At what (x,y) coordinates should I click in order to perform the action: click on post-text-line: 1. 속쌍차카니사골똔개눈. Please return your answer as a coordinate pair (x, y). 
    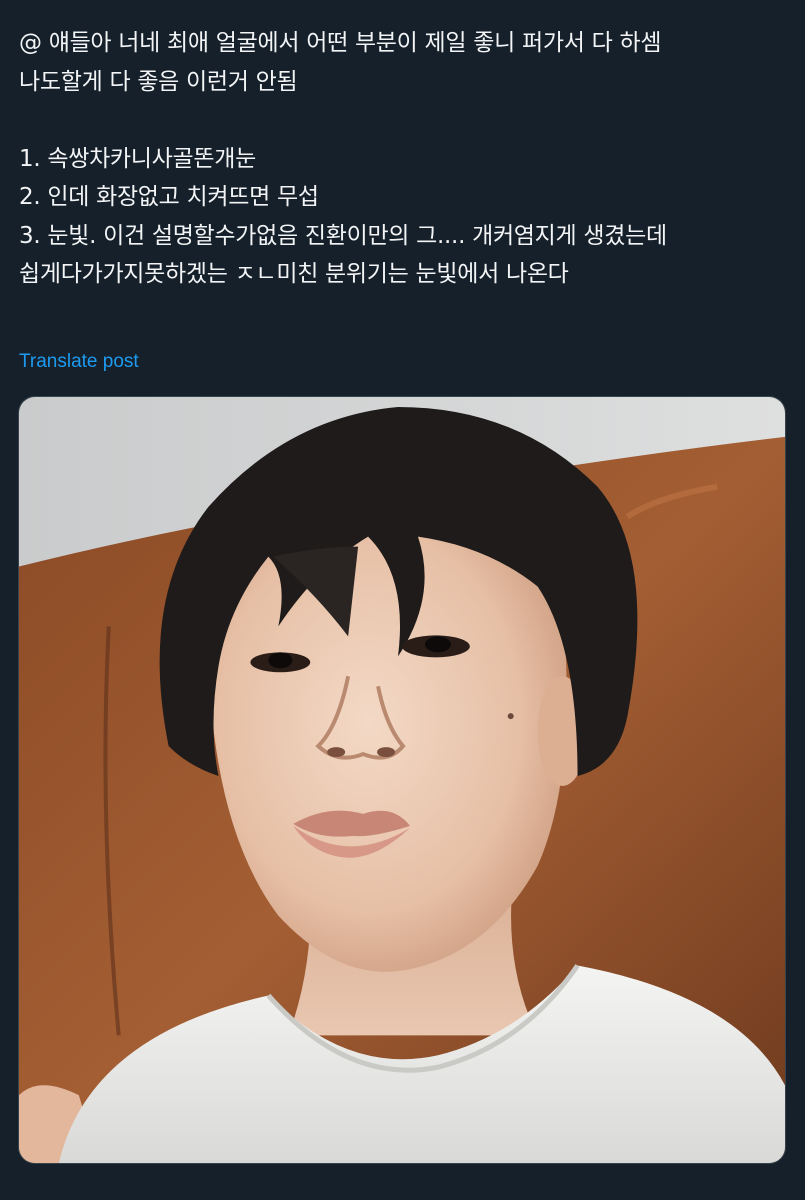
    Looking at the image, I should click on (137, 158).